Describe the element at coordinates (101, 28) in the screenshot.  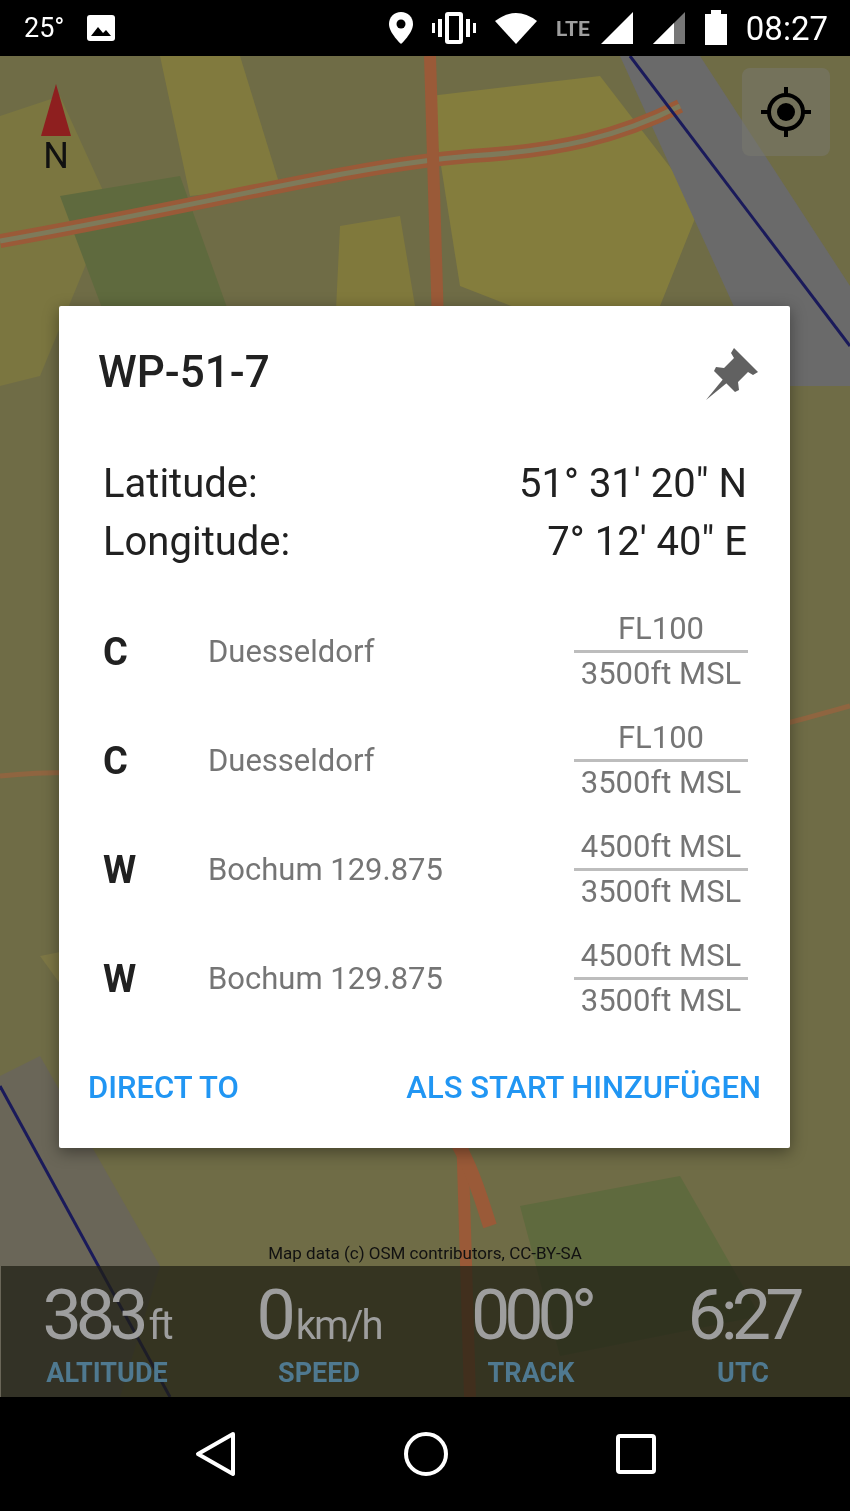
I see `image-icon` at that location.